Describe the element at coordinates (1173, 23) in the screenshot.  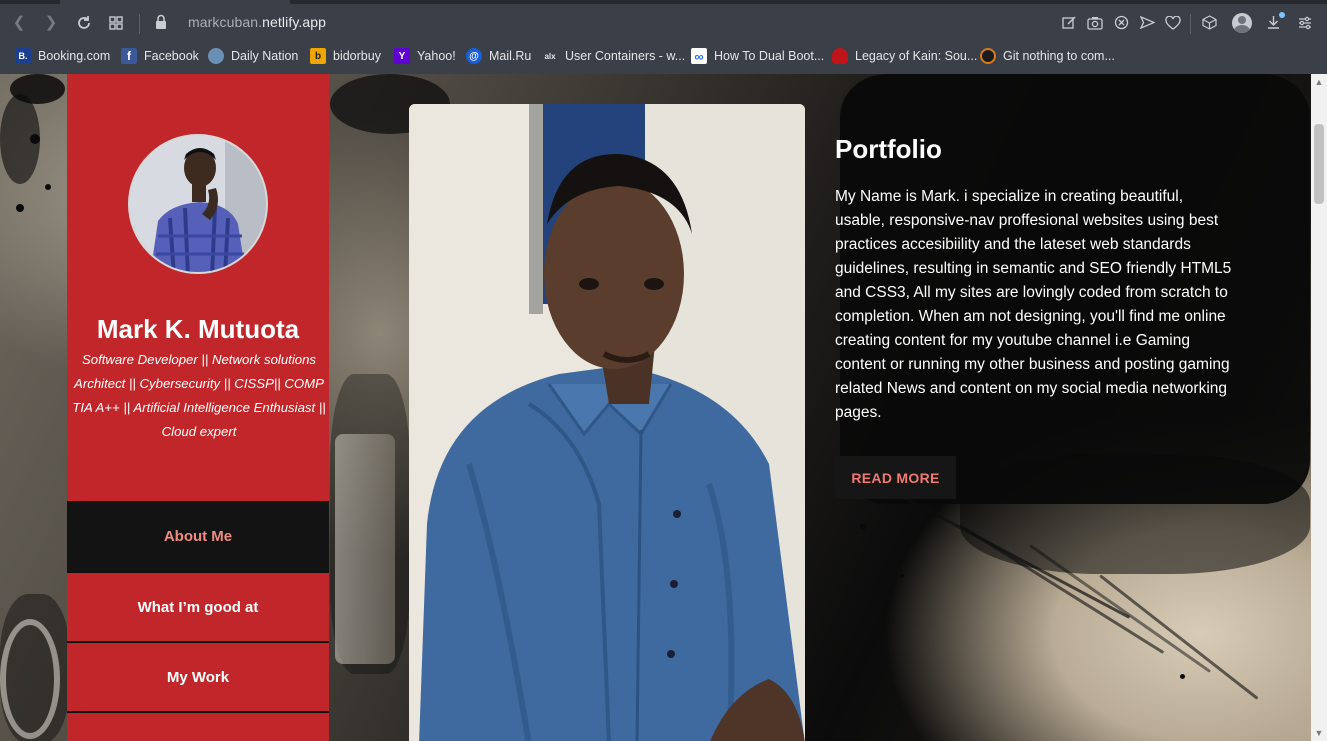
I see `heart-icon` at that location.